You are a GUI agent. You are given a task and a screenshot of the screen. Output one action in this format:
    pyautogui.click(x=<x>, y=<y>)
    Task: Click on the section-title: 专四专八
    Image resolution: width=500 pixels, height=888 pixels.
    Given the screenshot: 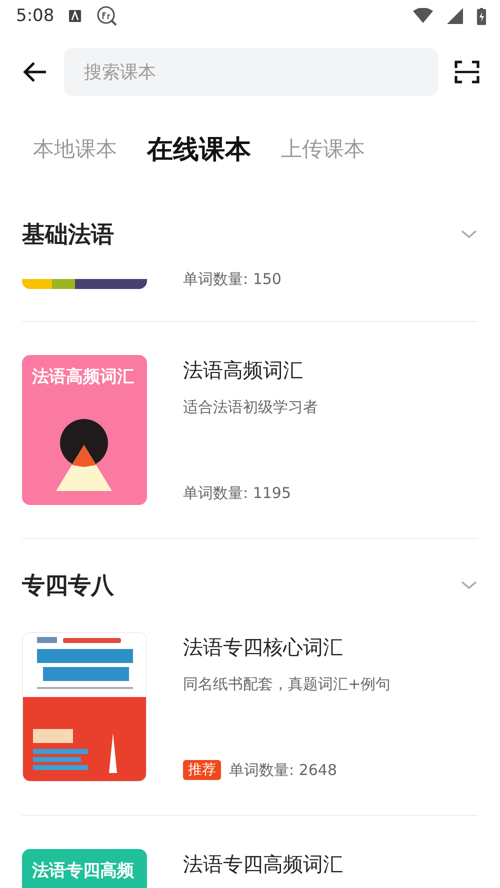 What is the action you would take?
    pyautogui.click(x=68, y=586)
    